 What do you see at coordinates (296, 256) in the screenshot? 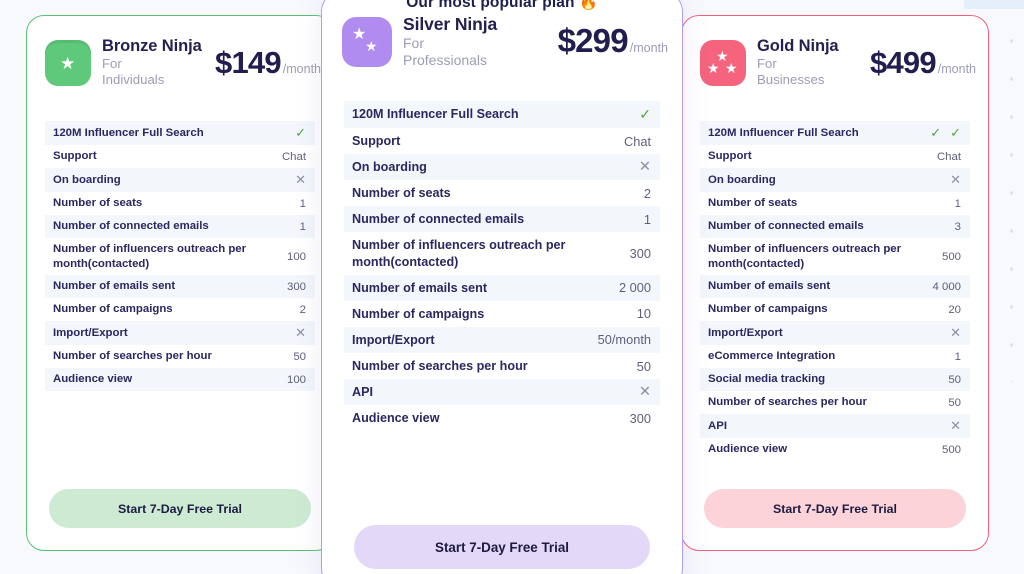
I see `feature-value: 100` at bounding box center [296, 256].